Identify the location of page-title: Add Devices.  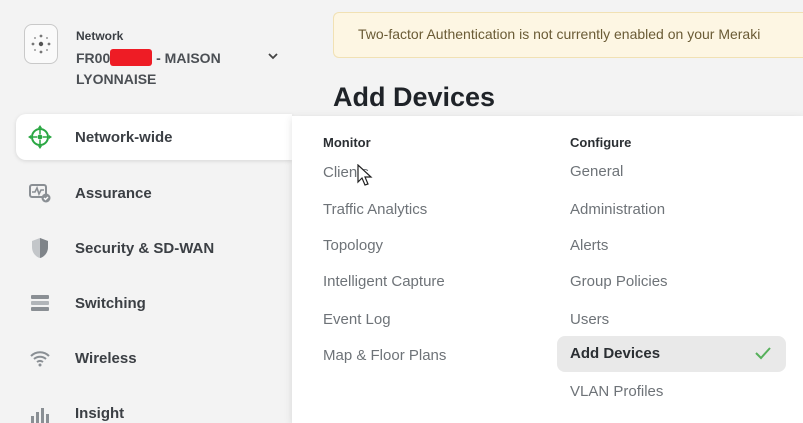
(414, 97).